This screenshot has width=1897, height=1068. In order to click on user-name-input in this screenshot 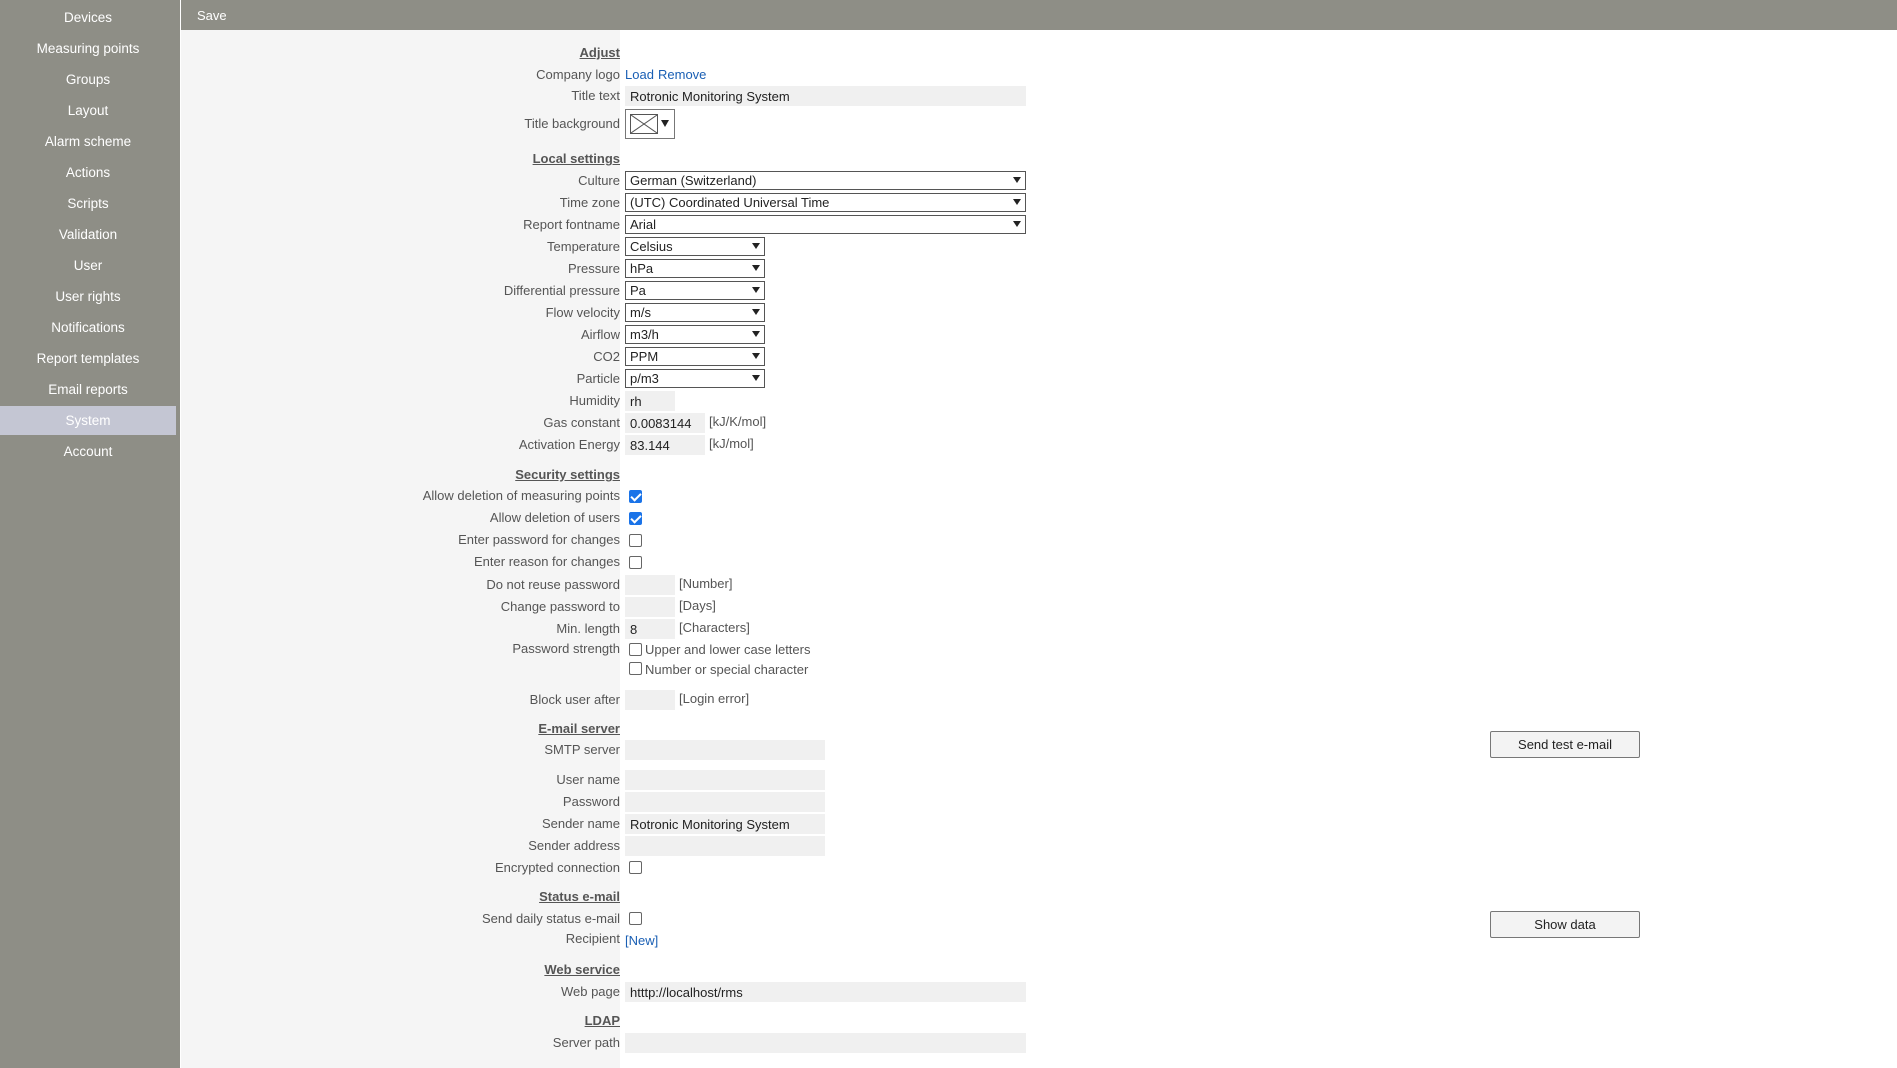, I will do `click(725, 780)`.